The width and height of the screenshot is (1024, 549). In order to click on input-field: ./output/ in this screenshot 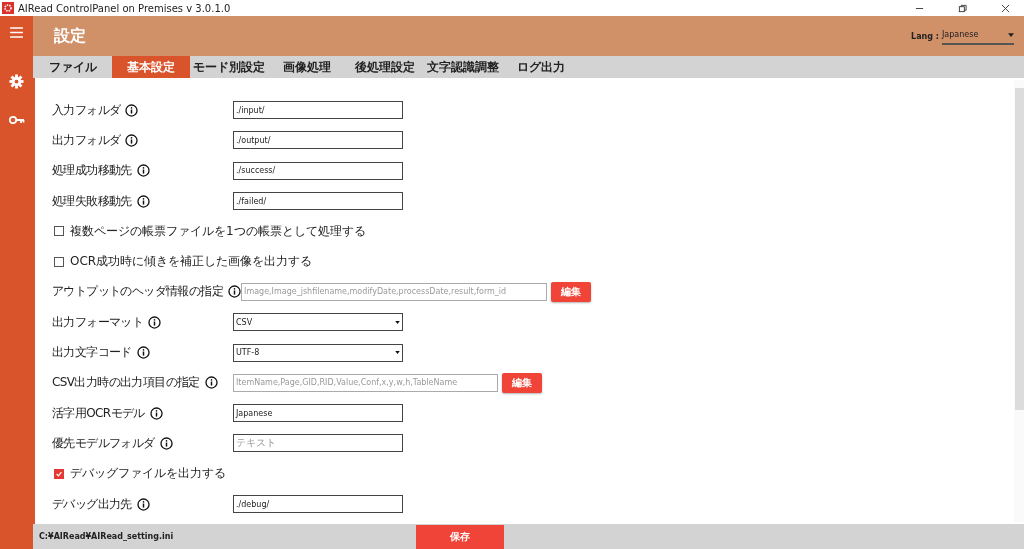, I will do `click(318, 140)`.